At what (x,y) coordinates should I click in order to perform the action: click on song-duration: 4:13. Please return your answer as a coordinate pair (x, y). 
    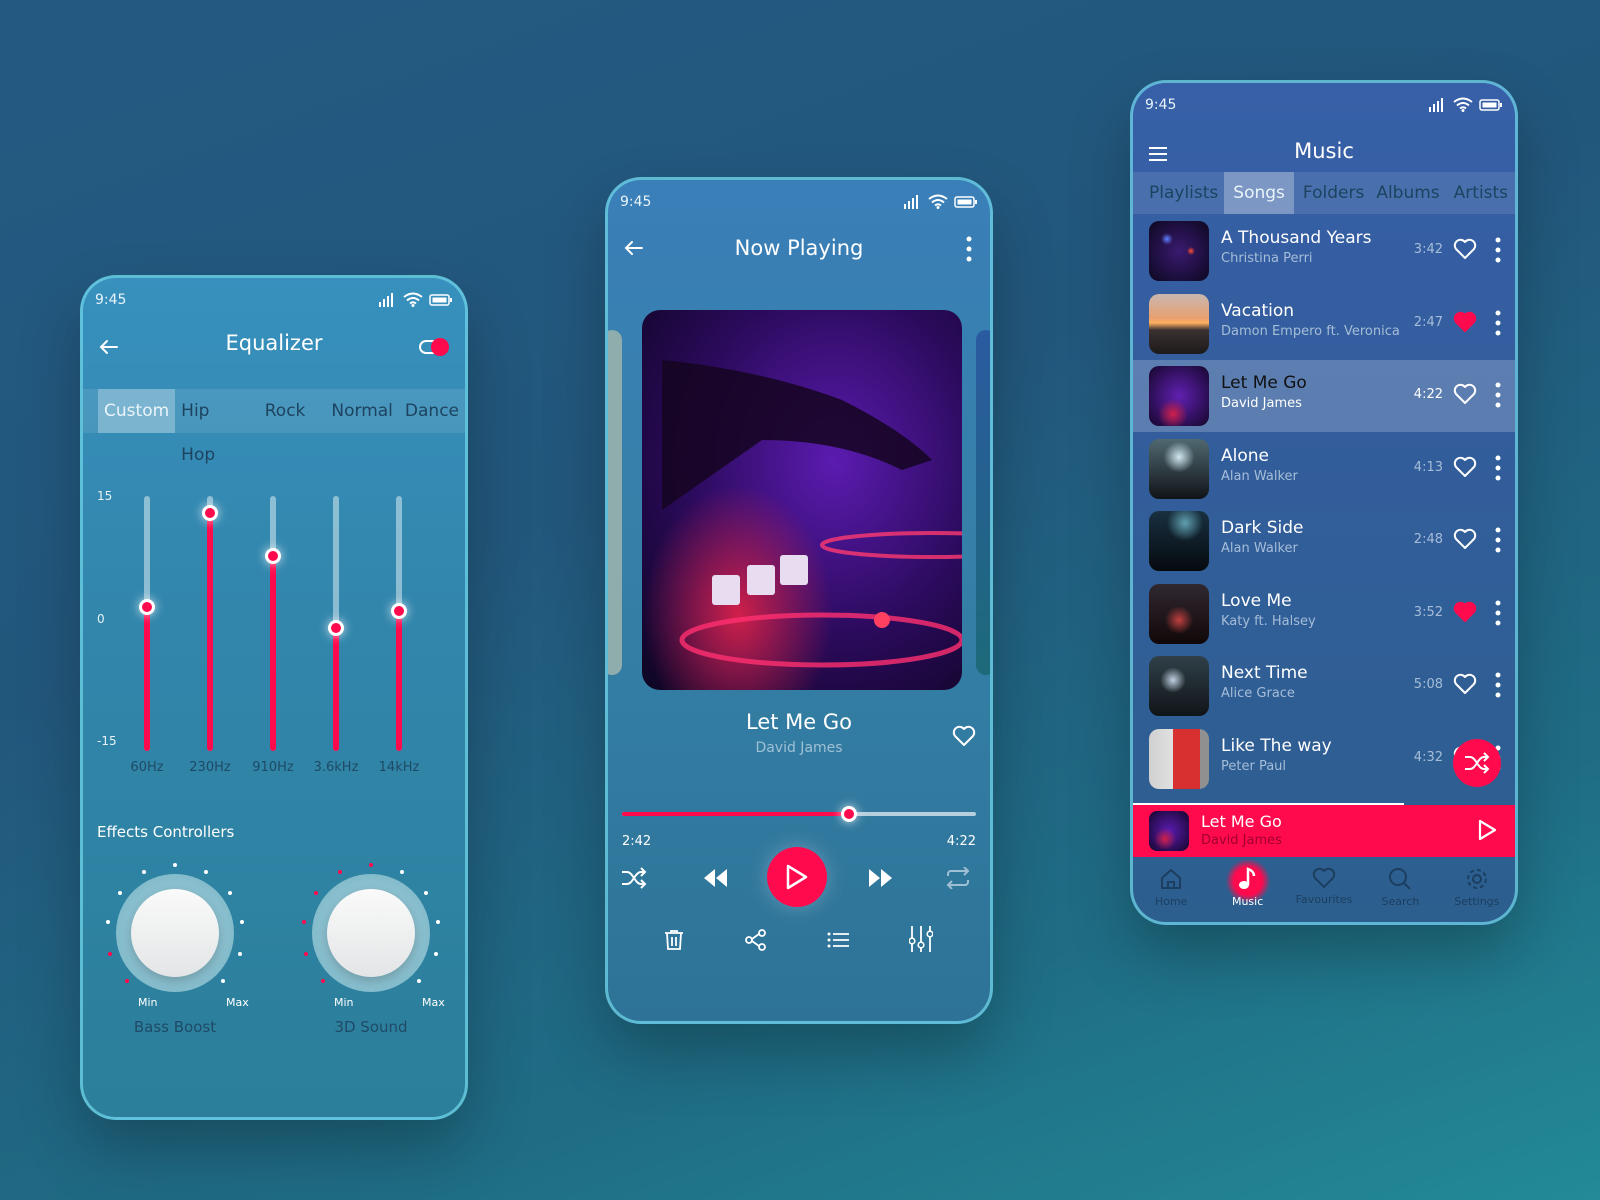
    Looking at the image, I should click on (1428, 467).